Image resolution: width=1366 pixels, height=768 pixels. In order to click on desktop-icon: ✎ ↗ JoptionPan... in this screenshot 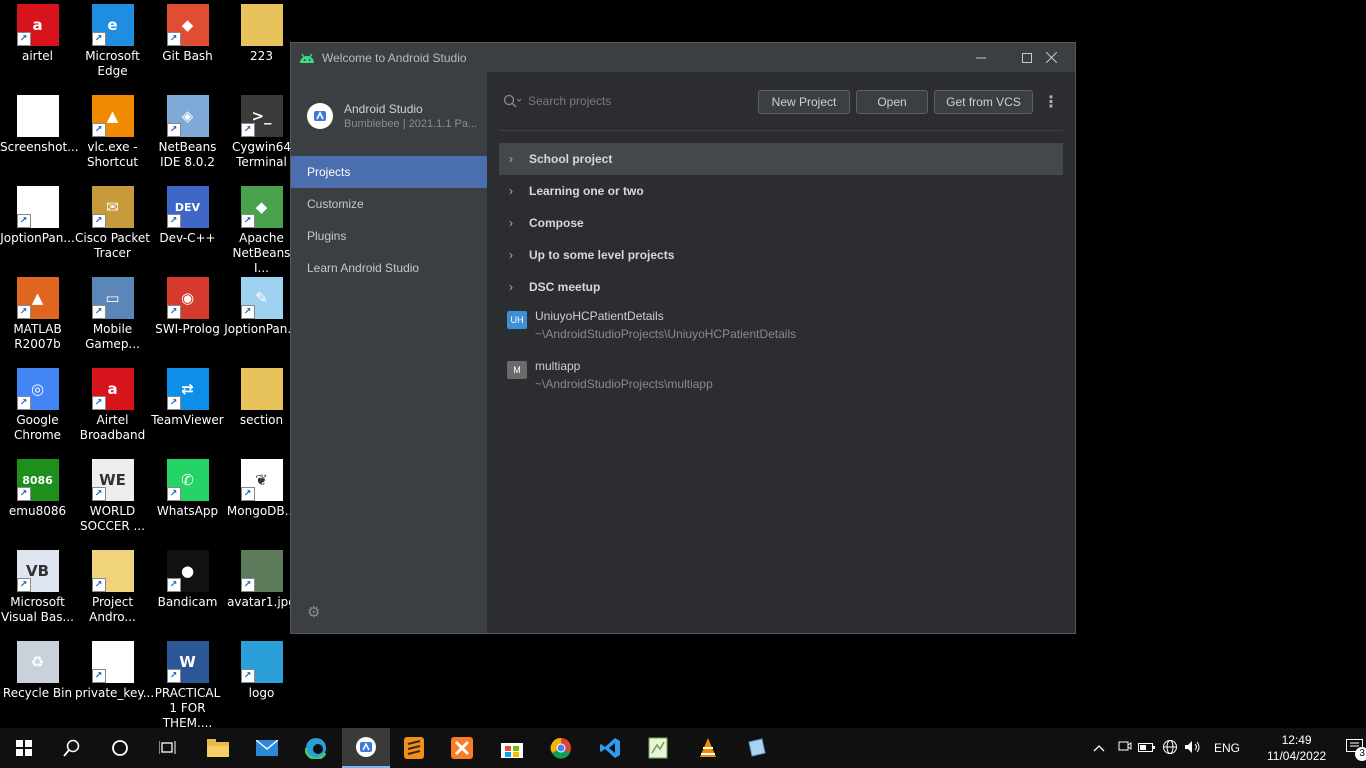, I will do `click(261, 307)`.